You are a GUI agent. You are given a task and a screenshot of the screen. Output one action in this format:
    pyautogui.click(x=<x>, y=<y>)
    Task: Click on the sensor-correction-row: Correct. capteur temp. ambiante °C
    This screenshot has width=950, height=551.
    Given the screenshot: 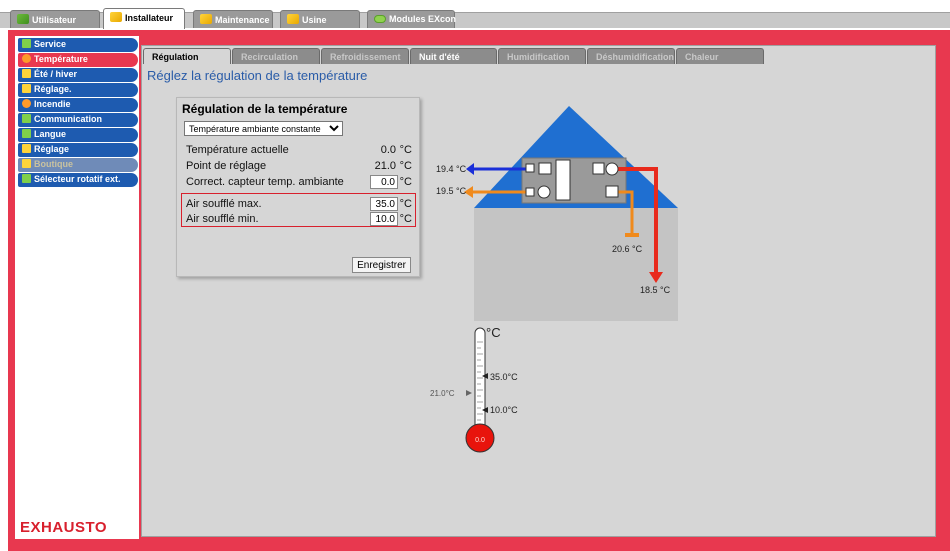 What is the action you would take?
    pyautogui.click(x=299, y=182)
    